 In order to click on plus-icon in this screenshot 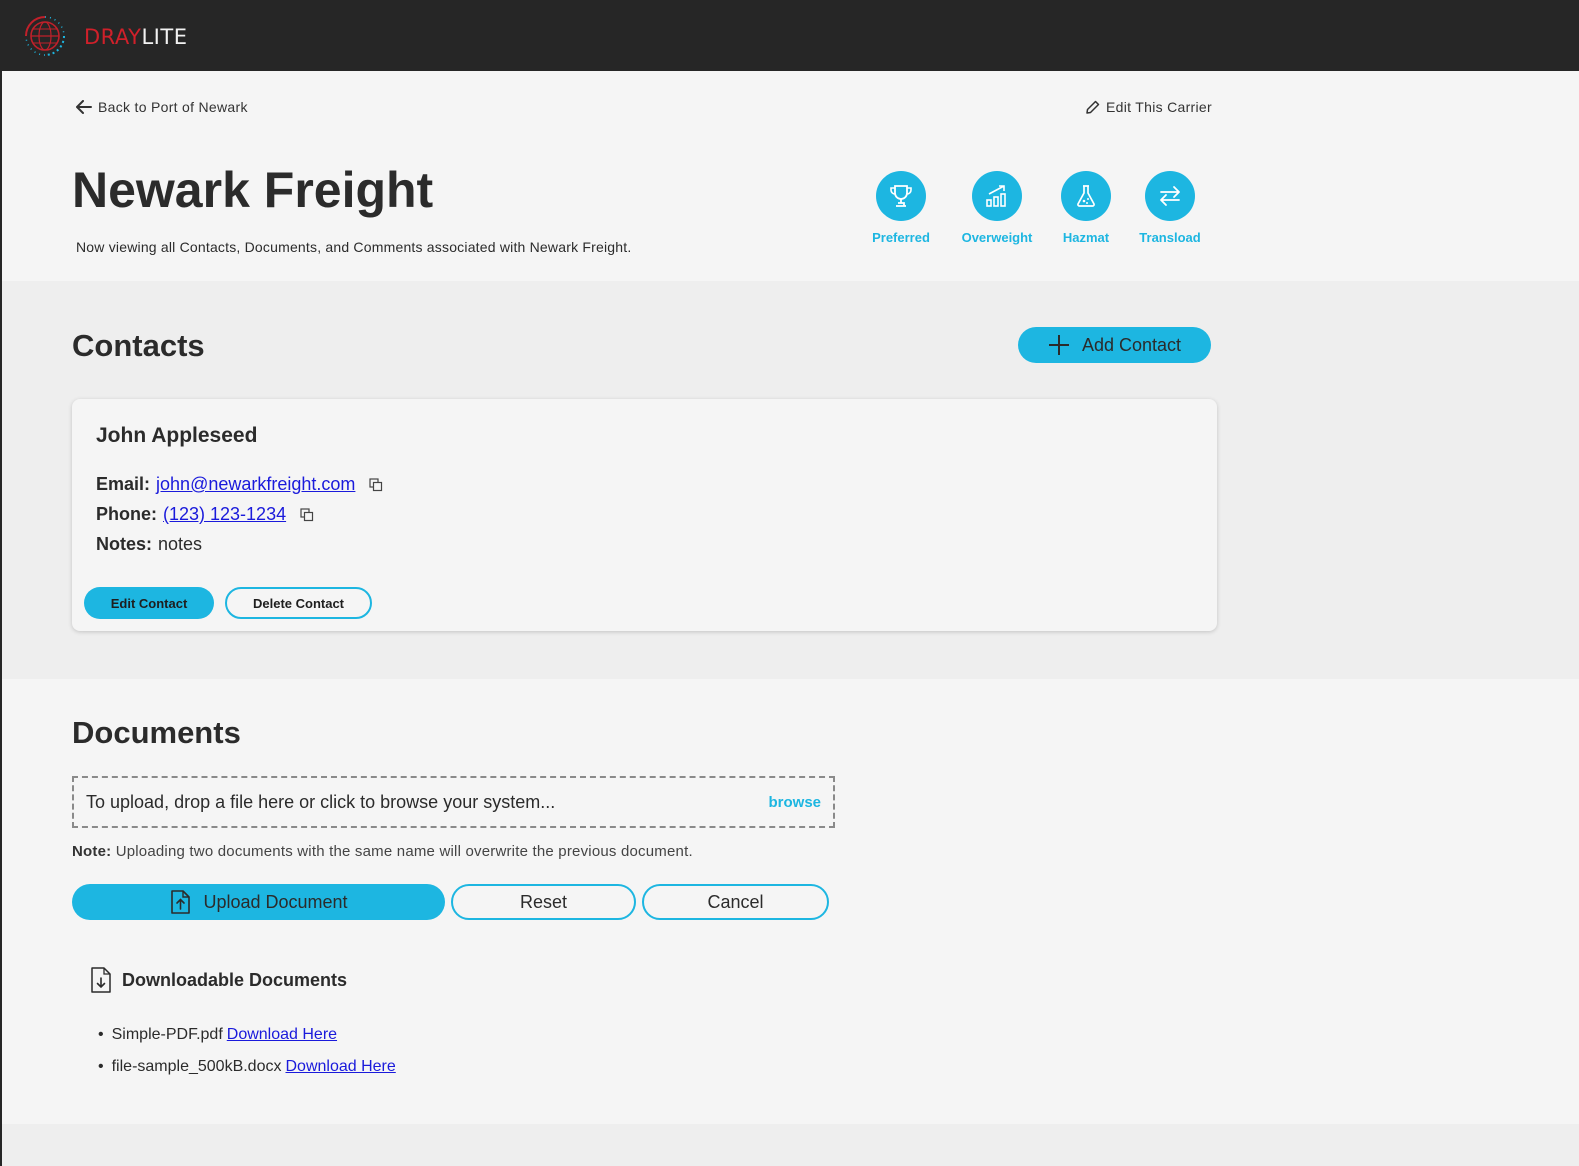, I will do `click(1058, 345)`.